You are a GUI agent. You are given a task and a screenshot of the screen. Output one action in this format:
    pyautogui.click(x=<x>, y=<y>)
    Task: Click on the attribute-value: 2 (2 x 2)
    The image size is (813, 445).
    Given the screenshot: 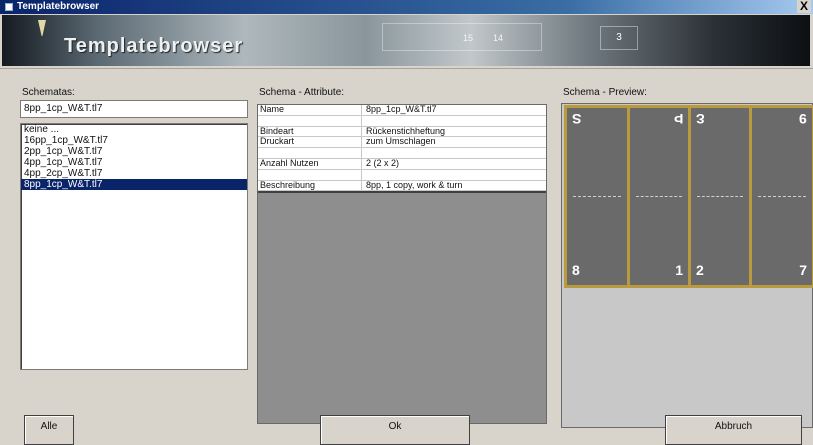 What is the action you would take?
    pyautogui.click(x=383, y=162)
    